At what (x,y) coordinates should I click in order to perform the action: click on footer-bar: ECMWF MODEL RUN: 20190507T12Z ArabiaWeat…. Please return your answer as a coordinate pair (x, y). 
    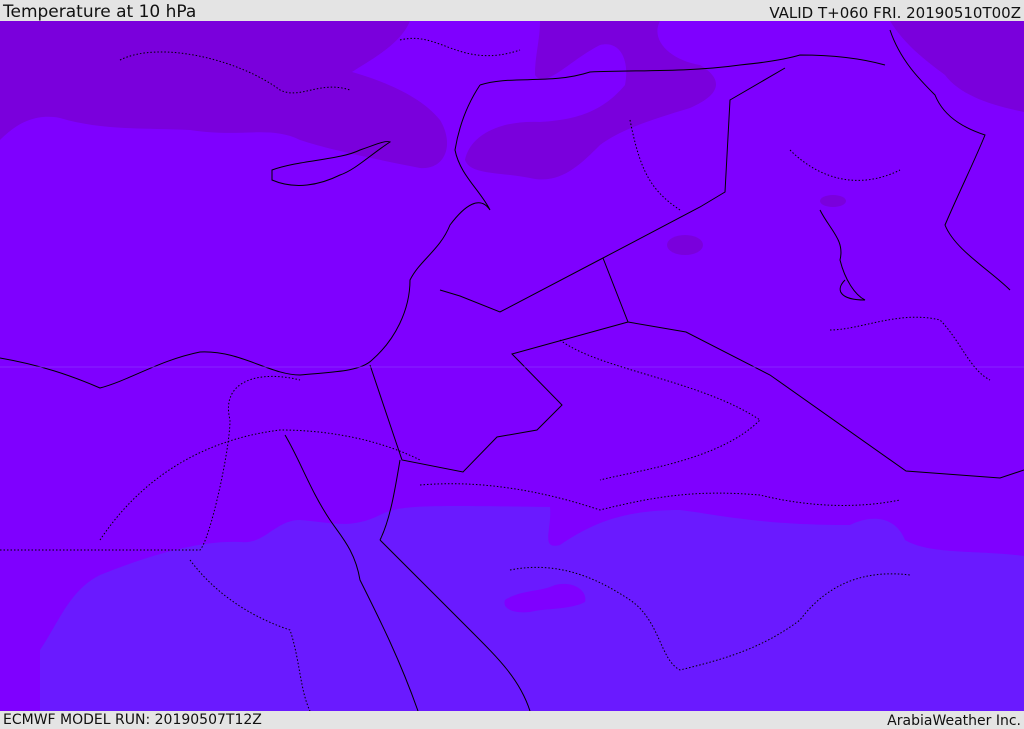
    Looking at the image, I should click on (512, 720).